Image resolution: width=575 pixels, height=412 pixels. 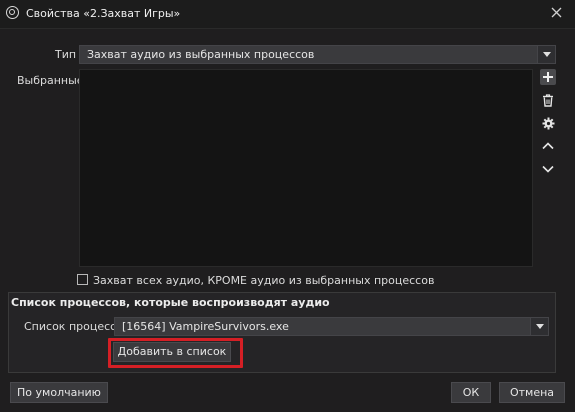 I want to click on title-bar: Свойства «2.Захват Игры», so click(x=287, y=14).